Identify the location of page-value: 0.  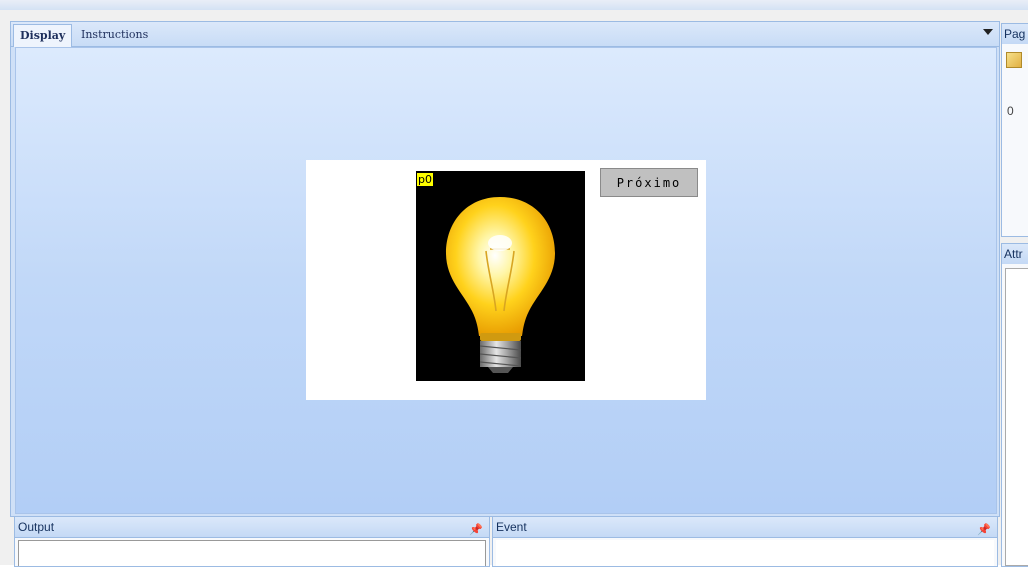
(1010, 111).